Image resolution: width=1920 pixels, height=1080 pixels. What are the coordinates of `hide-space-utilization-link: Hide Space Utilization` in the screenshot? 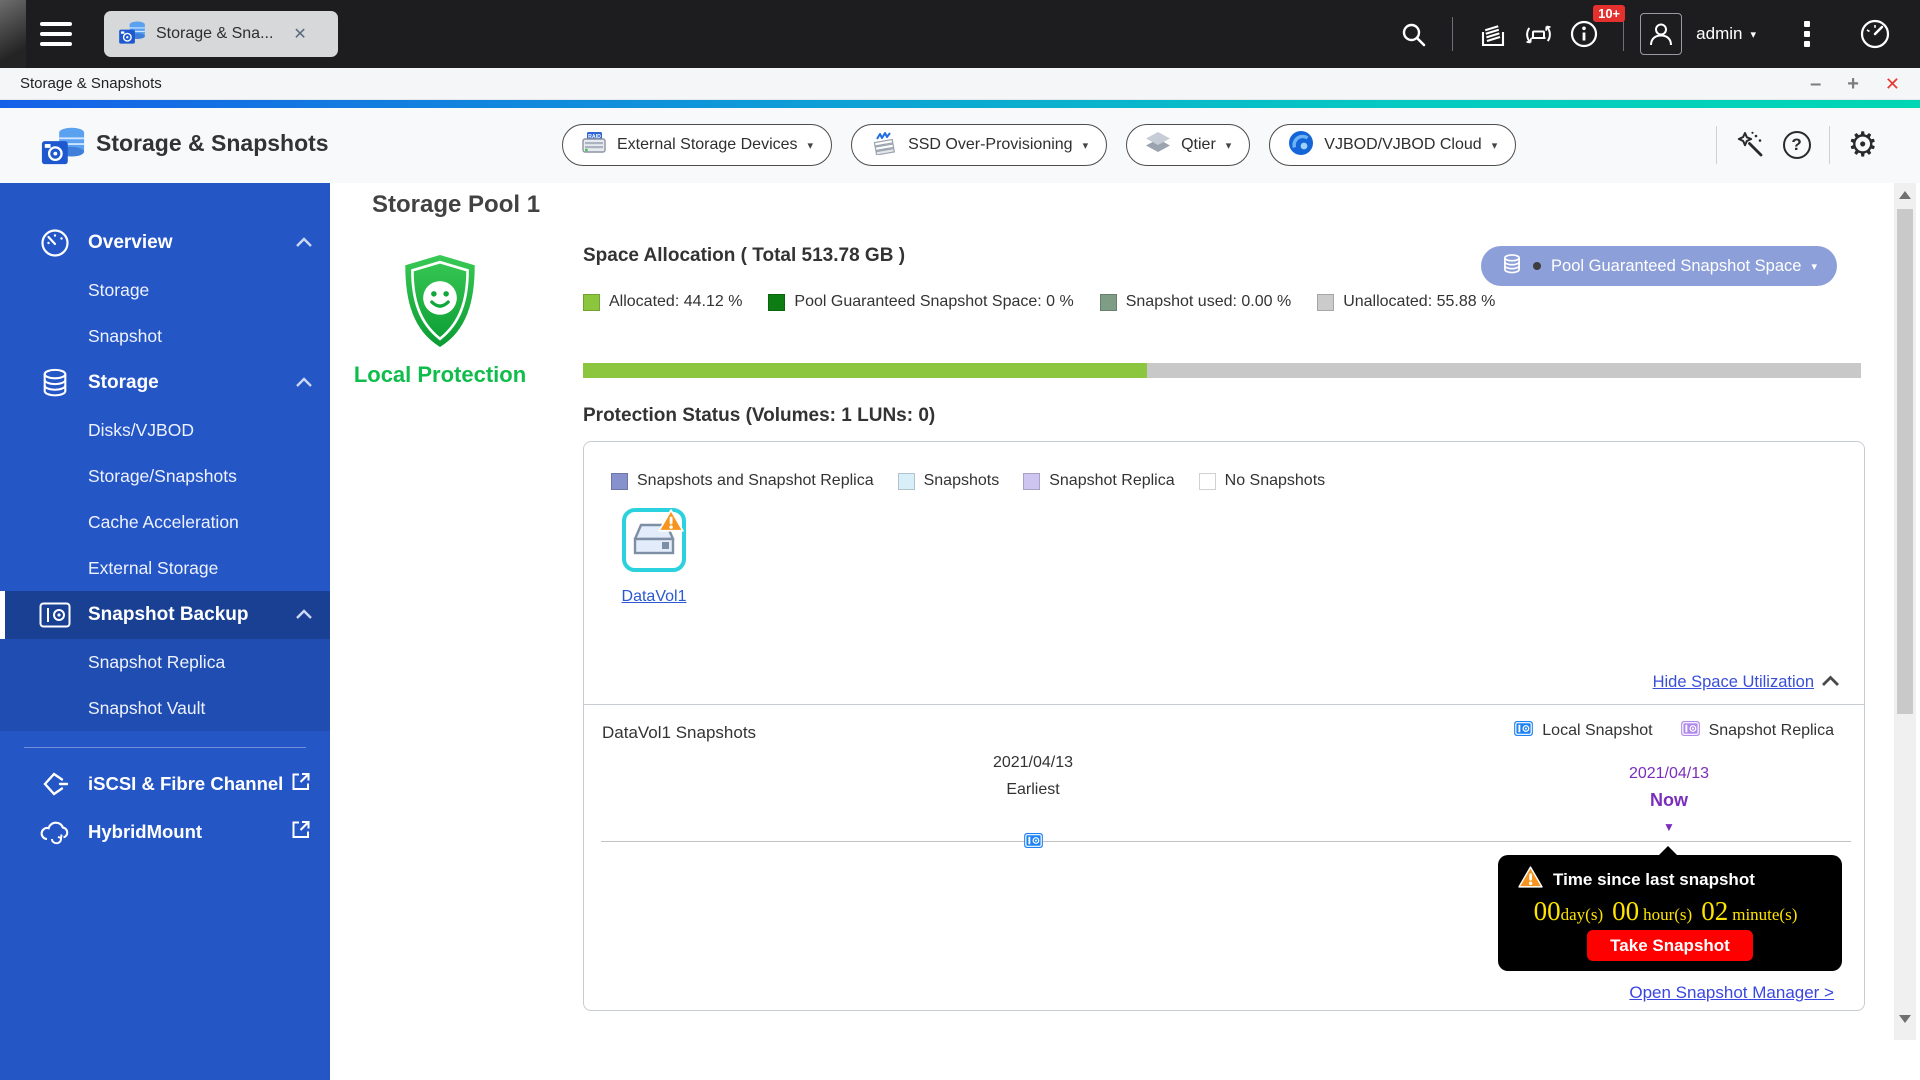 It's located at (1746, 682).